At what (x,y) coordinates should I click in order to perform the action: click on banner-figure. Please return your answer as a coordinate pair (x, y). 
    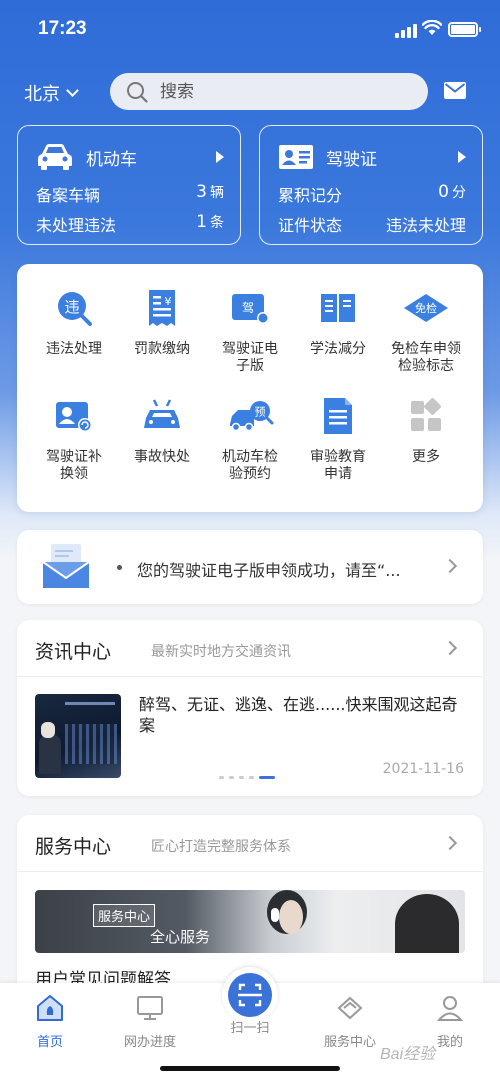
    Looking at the image, I should click on (427, 923).